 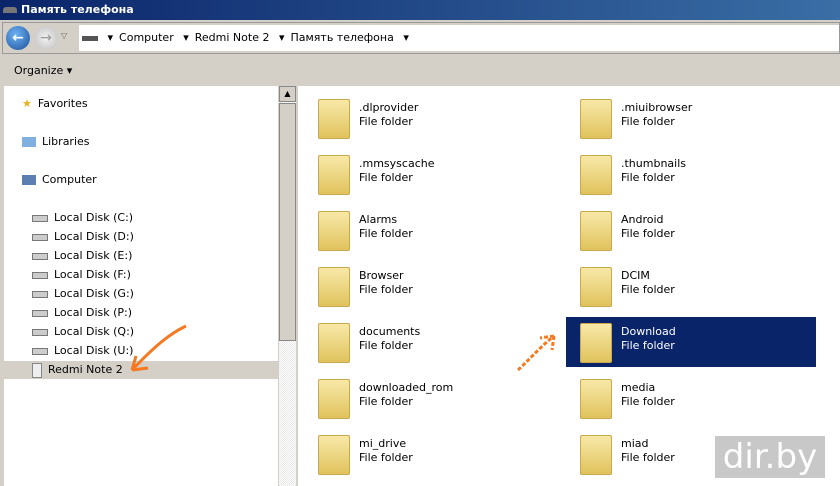 What do you see at coordinates (397, 163) in the screenshot?
I see `folder-name: .mmsyscache` at bounding box center [397, 163].